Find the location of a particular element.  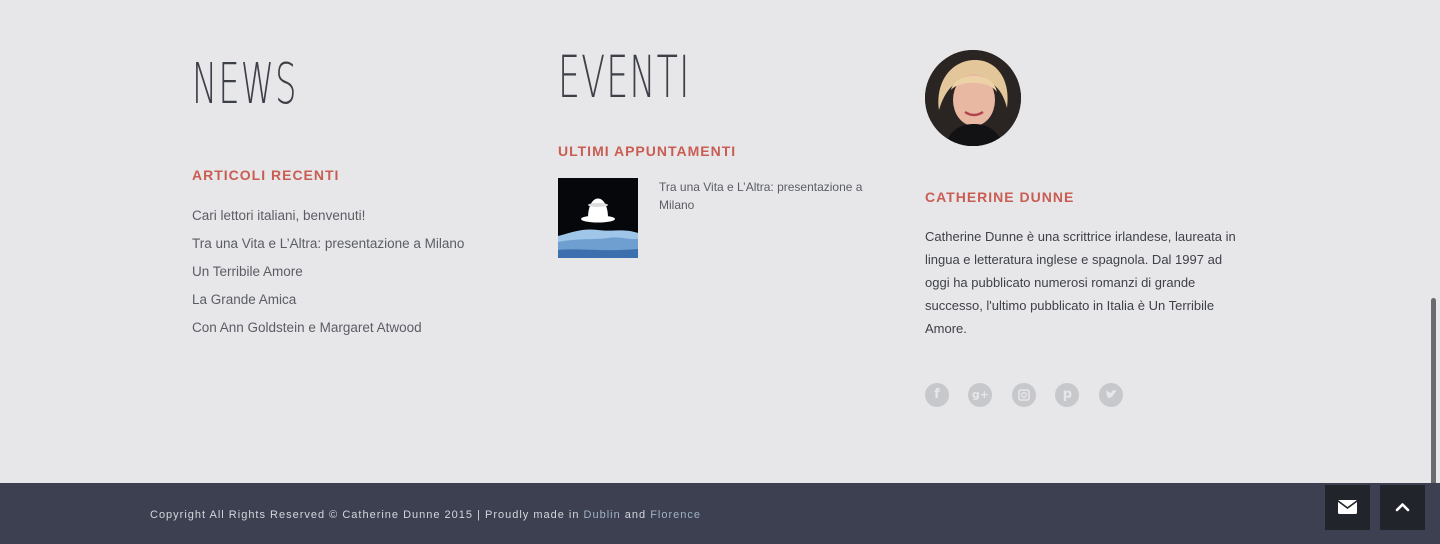

author-avatar is located at coordinates (973, 98).